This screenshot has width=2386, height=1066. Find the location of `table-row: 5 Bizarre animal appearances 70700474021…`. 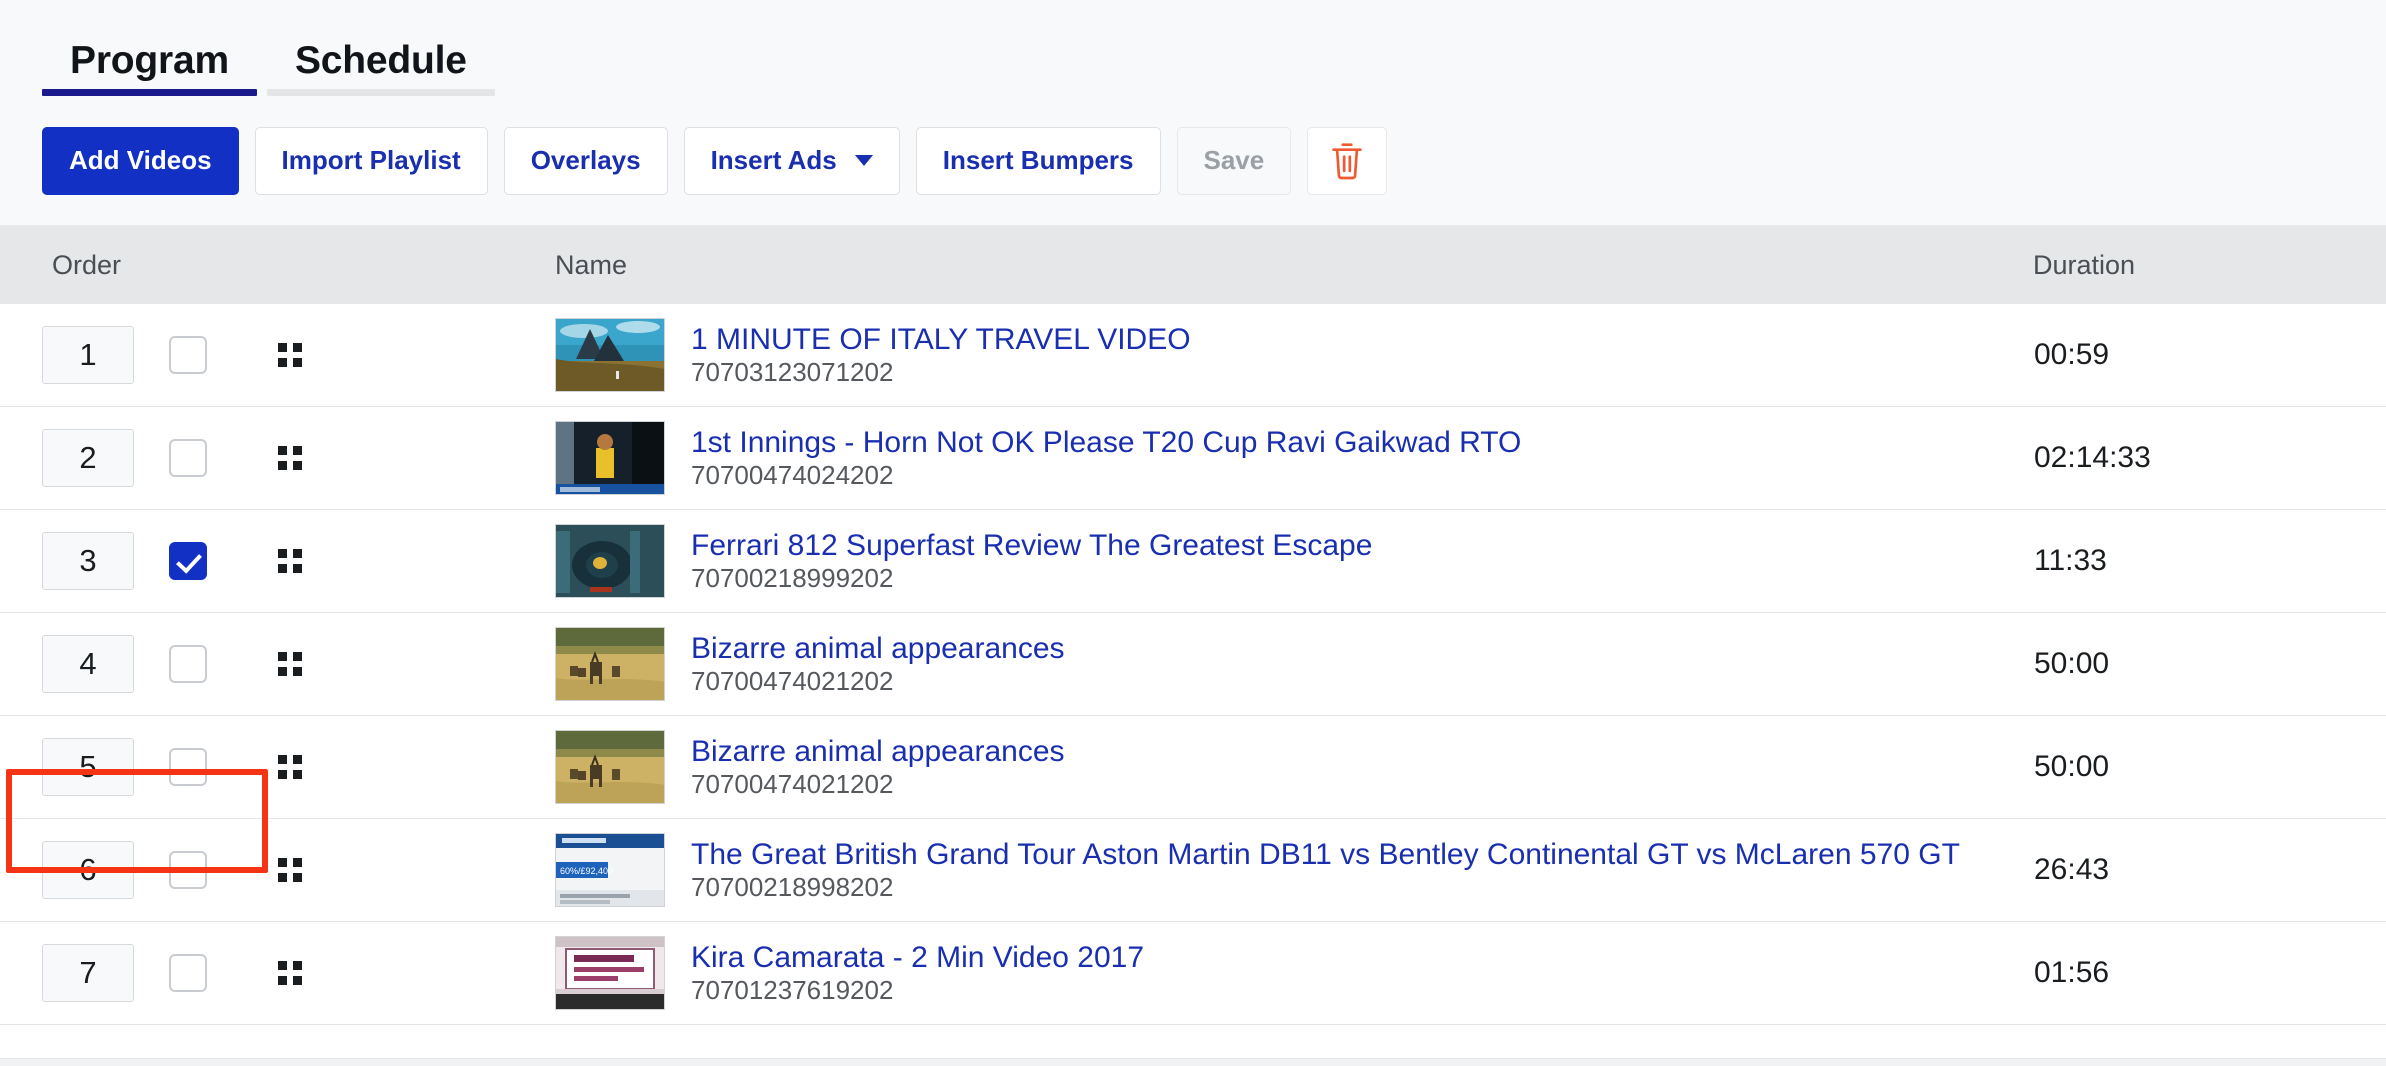

table-row: 5 Bizarre animal appearances 70700474021… is located at coordinates (1193, 767).